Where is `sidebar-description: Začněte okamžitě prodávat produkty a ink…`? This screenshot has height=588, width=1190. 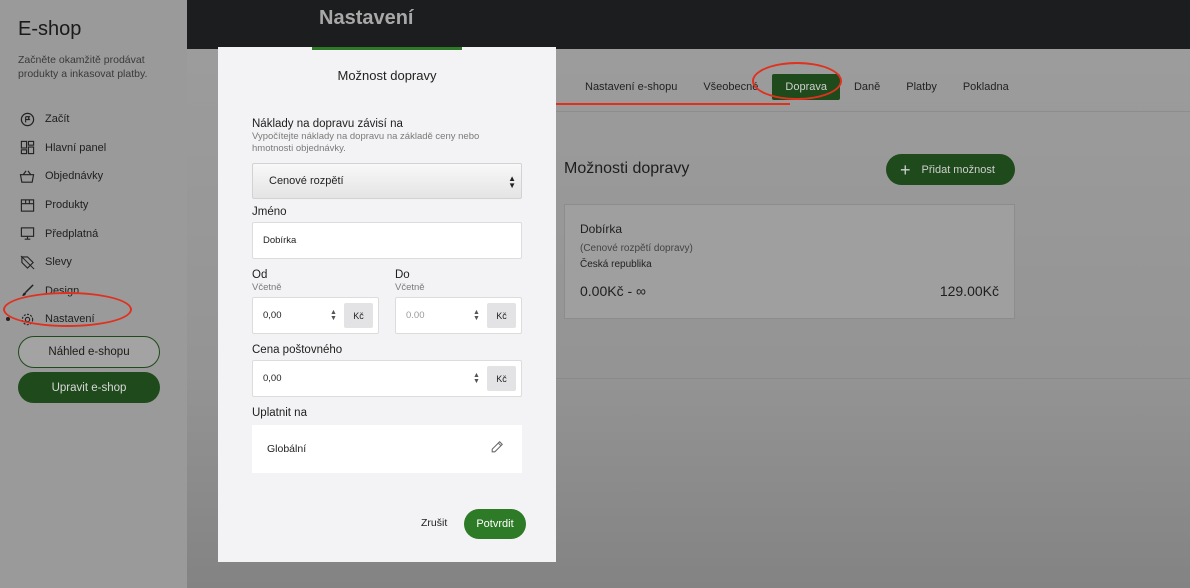 sidebar-description: Začněte okamžitě prodávat produkty a ink… is located at coordinates (83, 67).